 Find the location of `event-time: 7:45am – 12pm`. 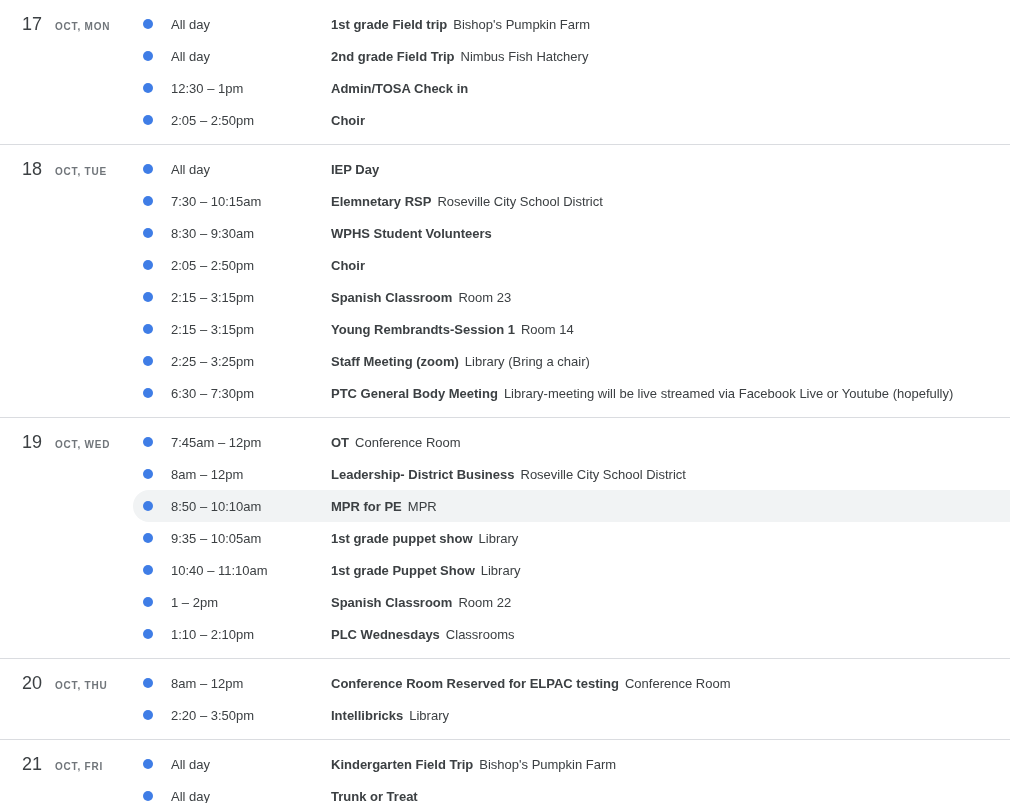

event-time: 7:45am – 12pm is located at coordinates (216, 442).